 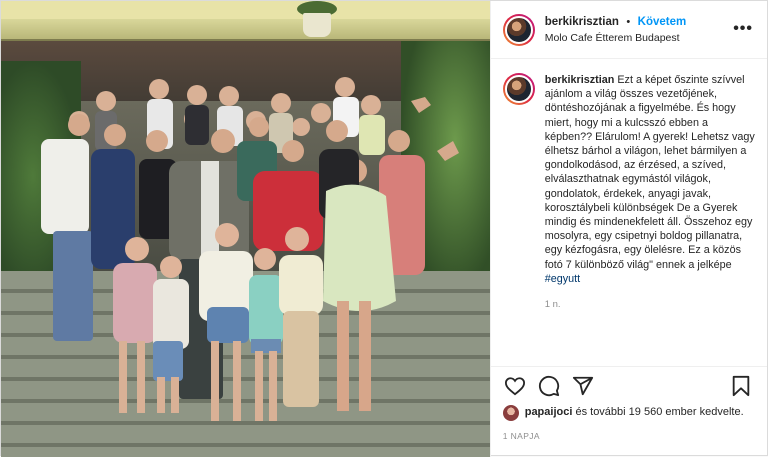 I want to click on post-date: 1 NAPJA, so click(x=629, y=431).